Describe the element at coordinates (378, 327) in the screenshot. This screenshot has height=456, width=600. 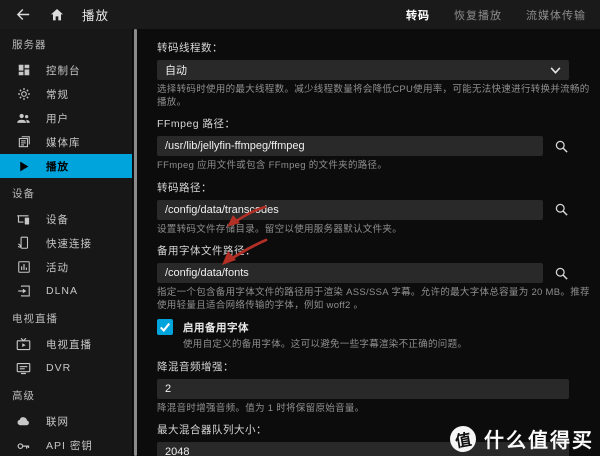
I see `enable-fallback-font-checkbox: 启用备用字体` at that location.